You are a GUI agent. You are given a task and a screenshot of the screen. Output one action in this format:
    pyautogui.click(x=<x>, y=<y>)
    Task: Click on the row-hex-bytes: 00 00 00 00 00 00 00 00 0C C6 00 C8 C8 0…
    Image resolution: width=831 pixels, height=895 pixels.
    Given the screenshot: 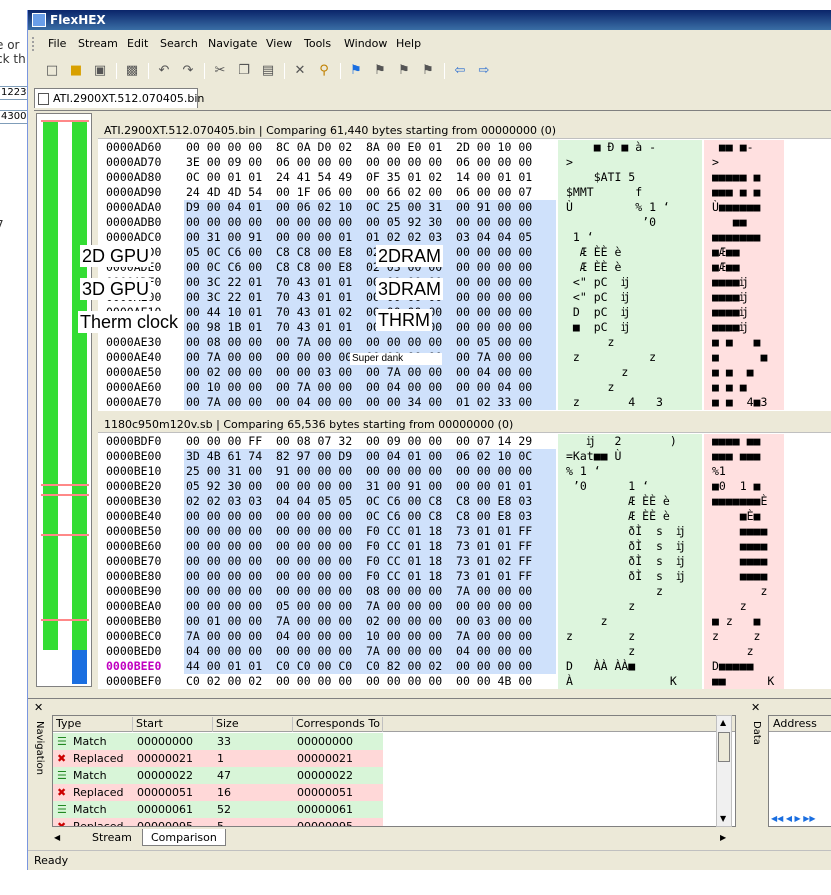 What is the action you would take?
    pyautogui.click(x=370, y=516)
    